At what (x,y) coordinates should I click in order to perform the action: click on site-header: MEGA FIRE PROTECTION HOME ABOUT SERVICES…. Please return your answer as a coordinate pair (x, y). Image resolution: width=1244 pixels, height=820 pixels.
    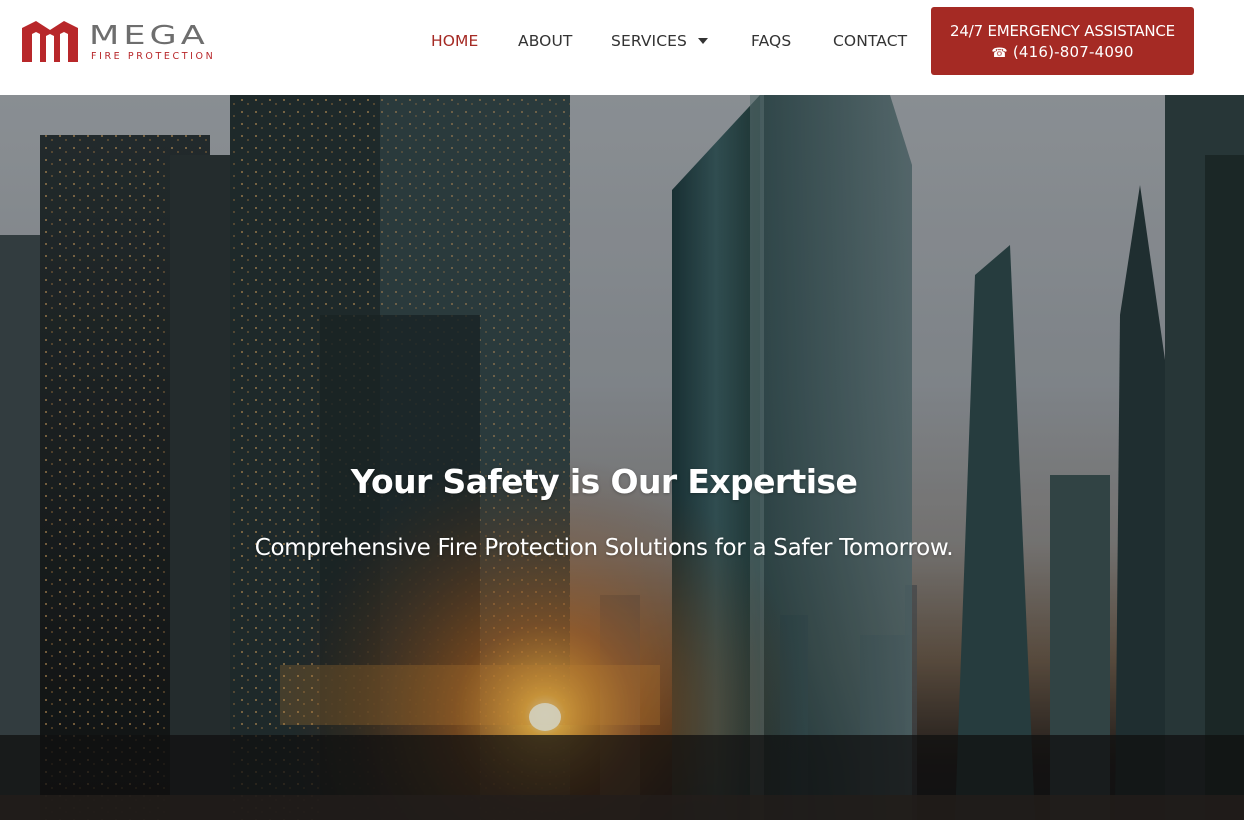
    Looking at the image, I should click on (622, 47).